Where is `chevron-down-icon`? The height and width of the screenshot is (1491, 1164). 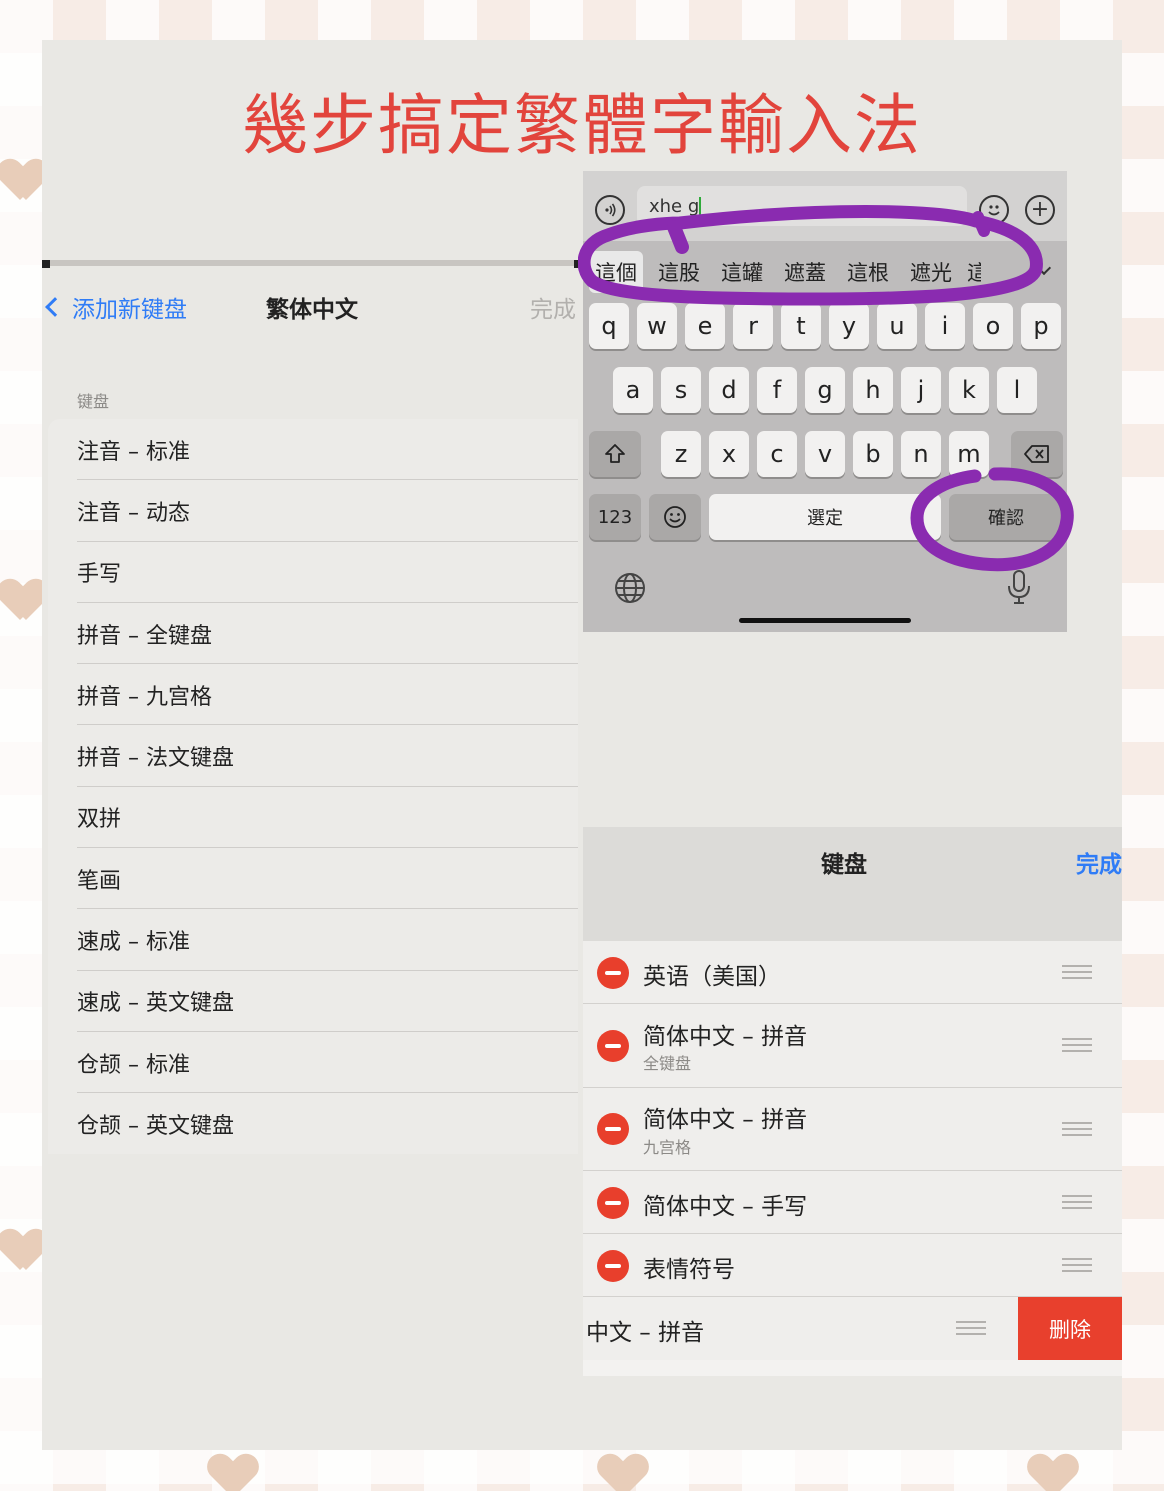
chevron-down-icon is located at coordinates (1044, 268).